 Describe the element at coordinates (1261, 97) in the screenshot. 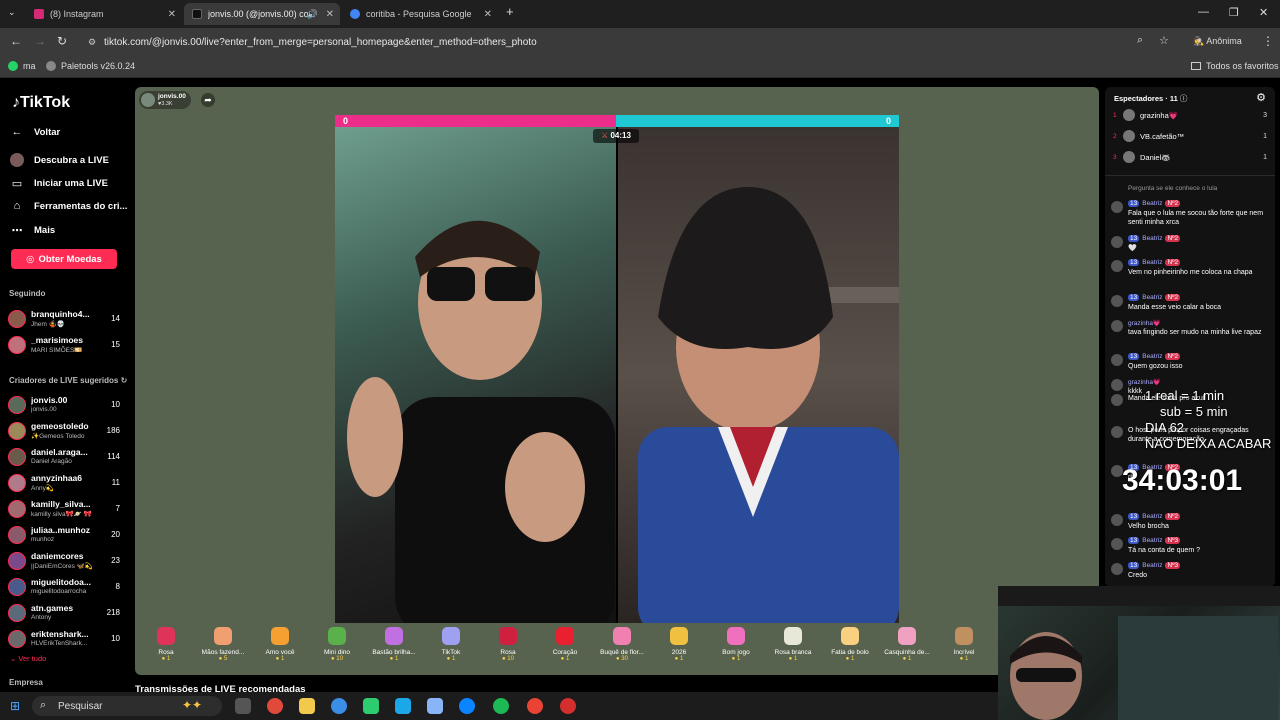

I see `settings-gear-icon: ⚙` at that location.